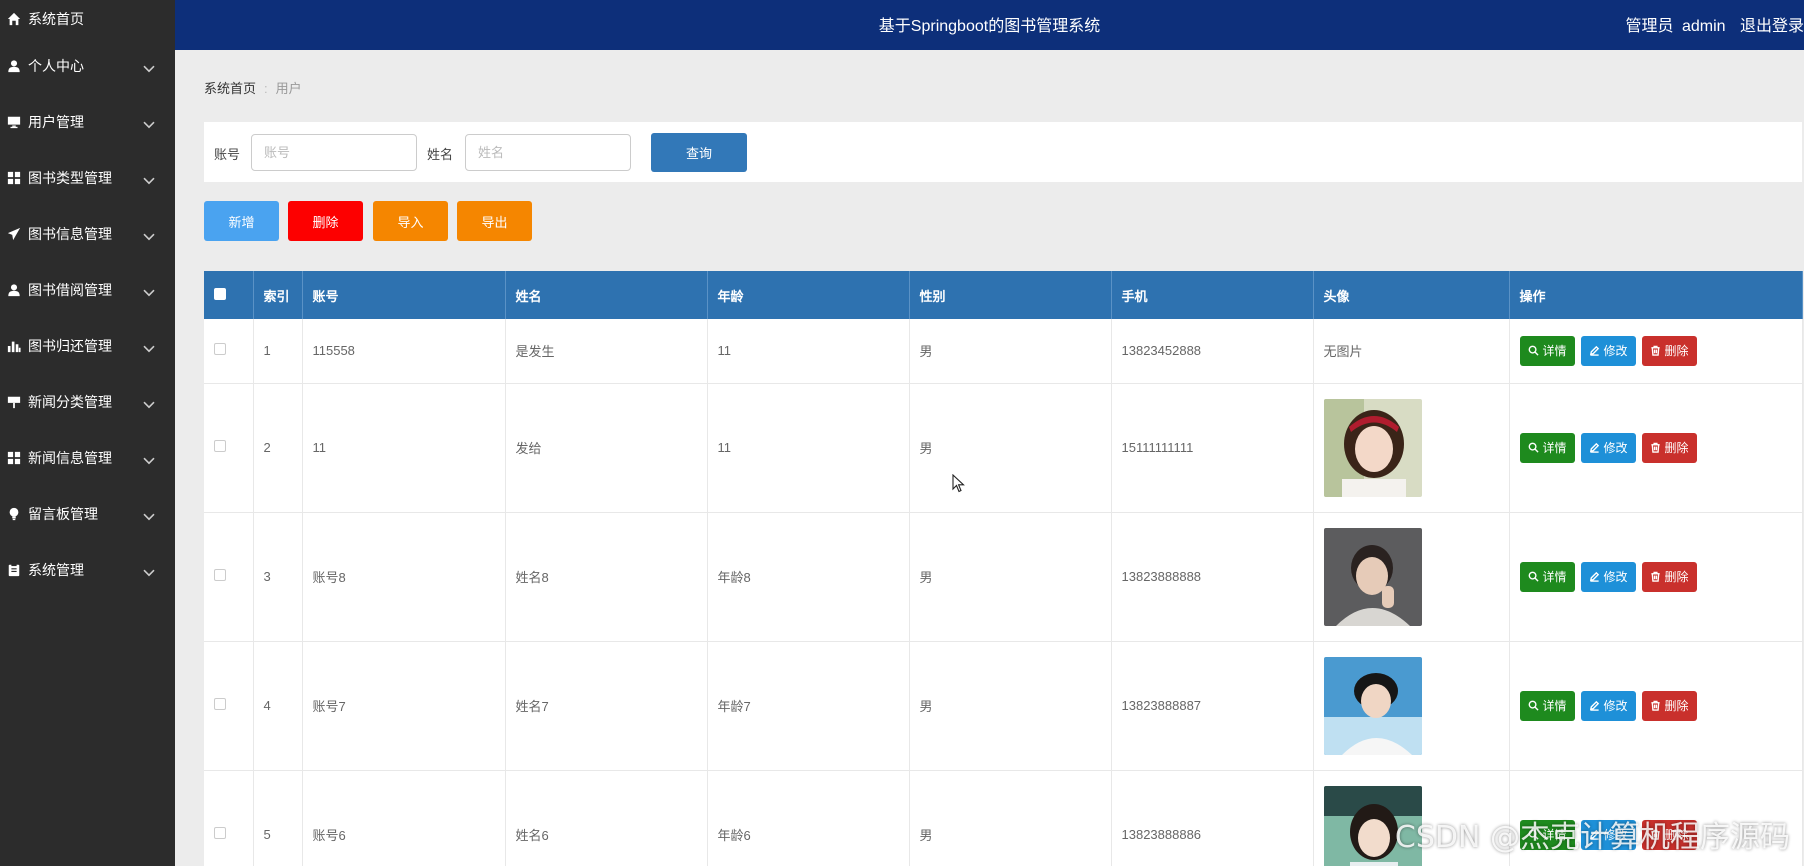 The height and width of the screenshot is (866, 1804). What do you see at coordinates (87, 66) in the screenshot?
I see `sidebar-item: 个人中心` at bounding box center [87, 66].